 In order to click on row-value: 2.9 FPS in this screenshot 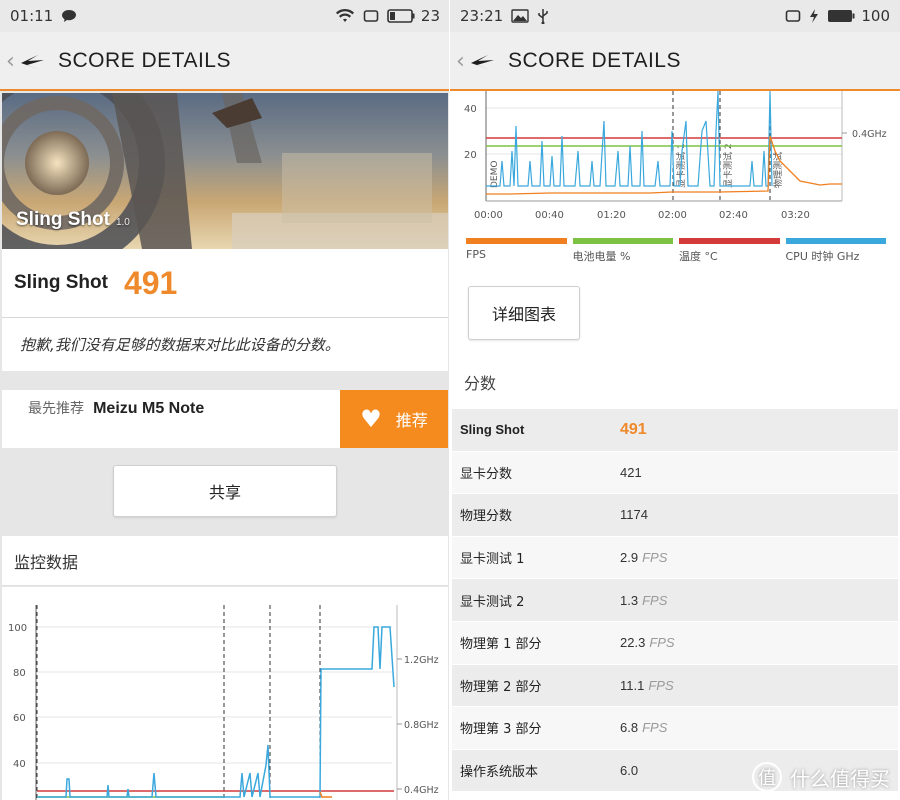, I will do `click(639, 557)`.